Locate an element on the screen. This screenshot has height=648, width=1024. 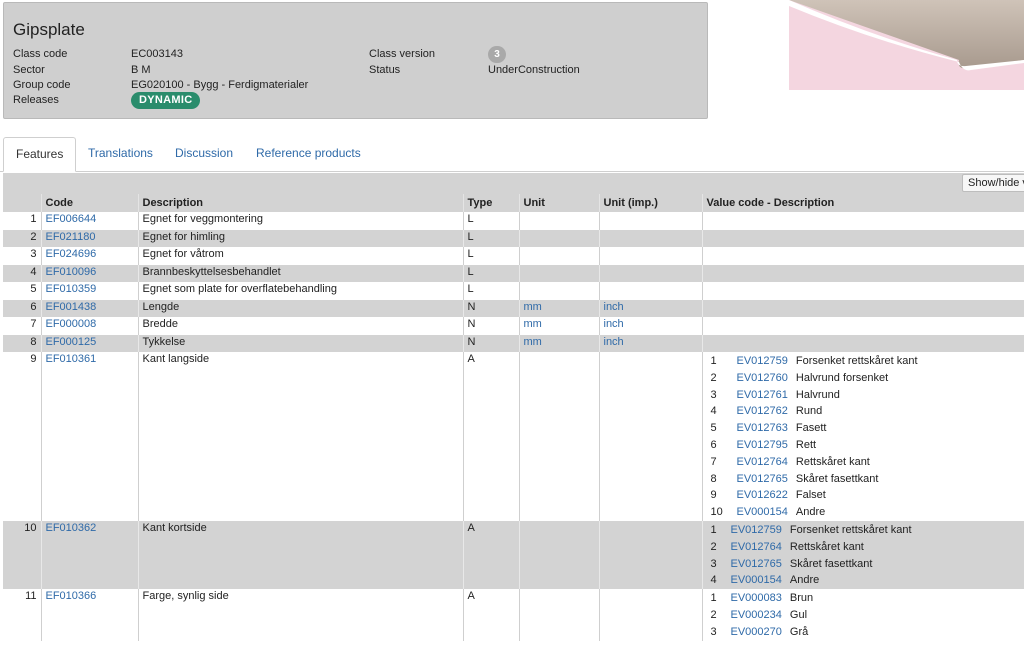
feature-description: Egnet for veggmontering is located at coordinates (300, 221).